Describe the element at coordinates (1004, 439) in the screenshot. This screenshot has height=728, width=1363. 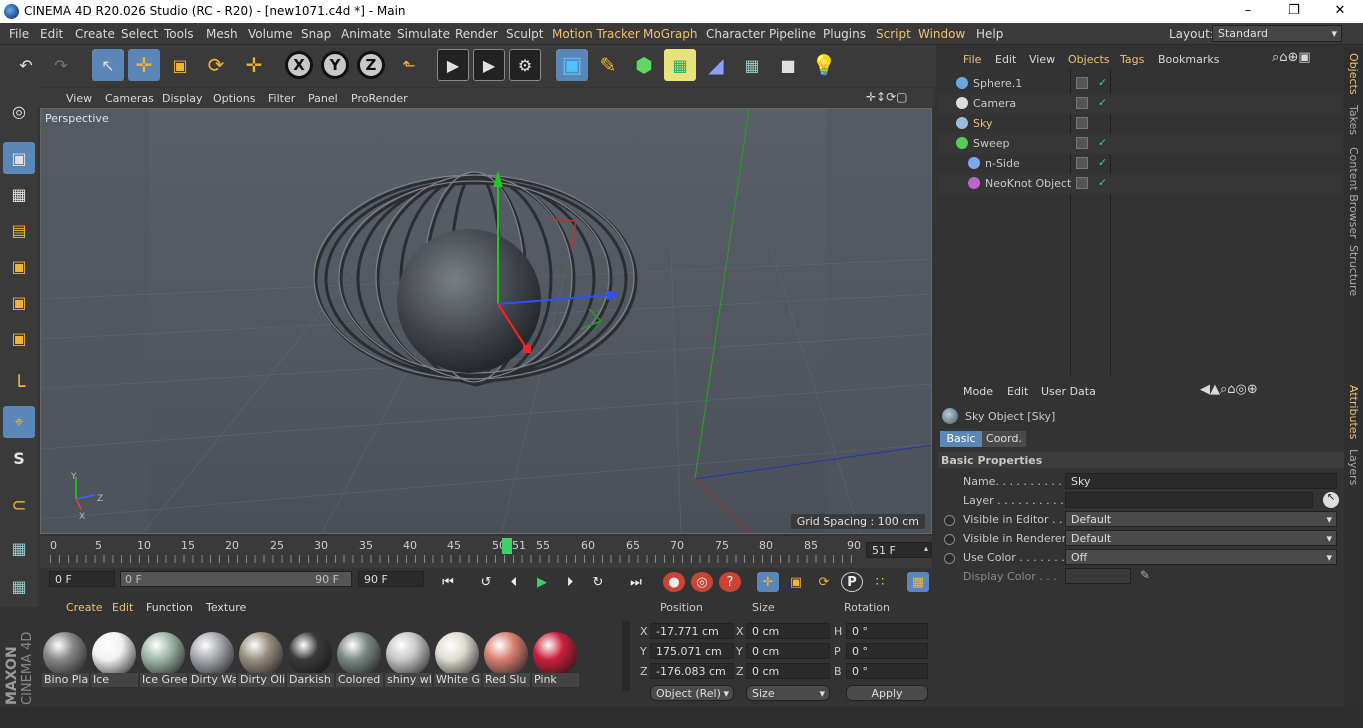
I see `tab-coord: Coord.` at that location.